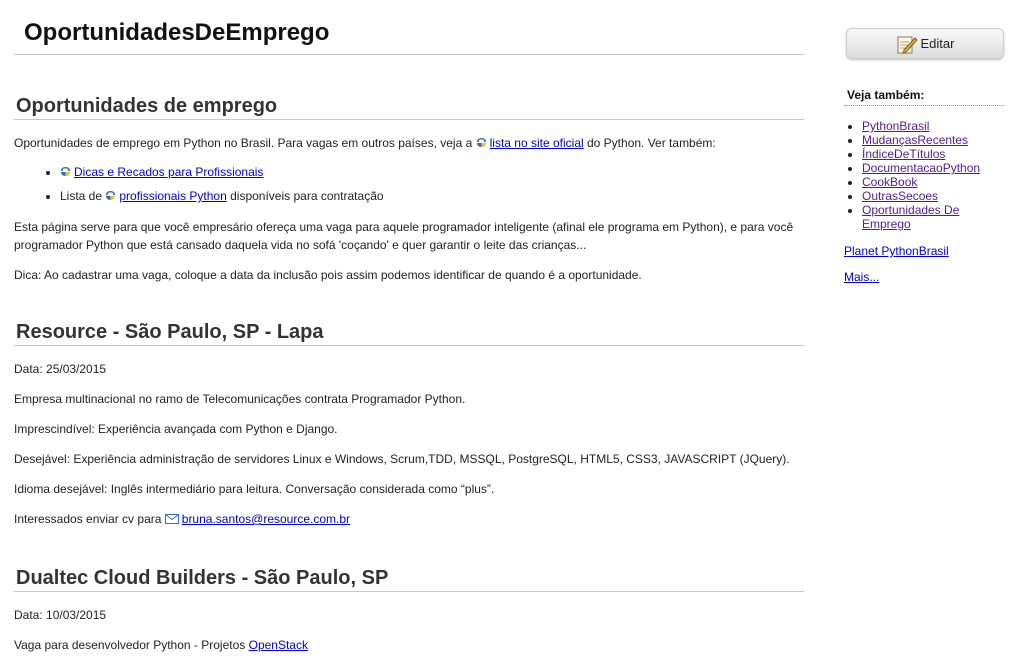  Describe the element at coordinates (895, 126) in the screenshot. I see `sidebar-link: PythonBrasil` at that location.